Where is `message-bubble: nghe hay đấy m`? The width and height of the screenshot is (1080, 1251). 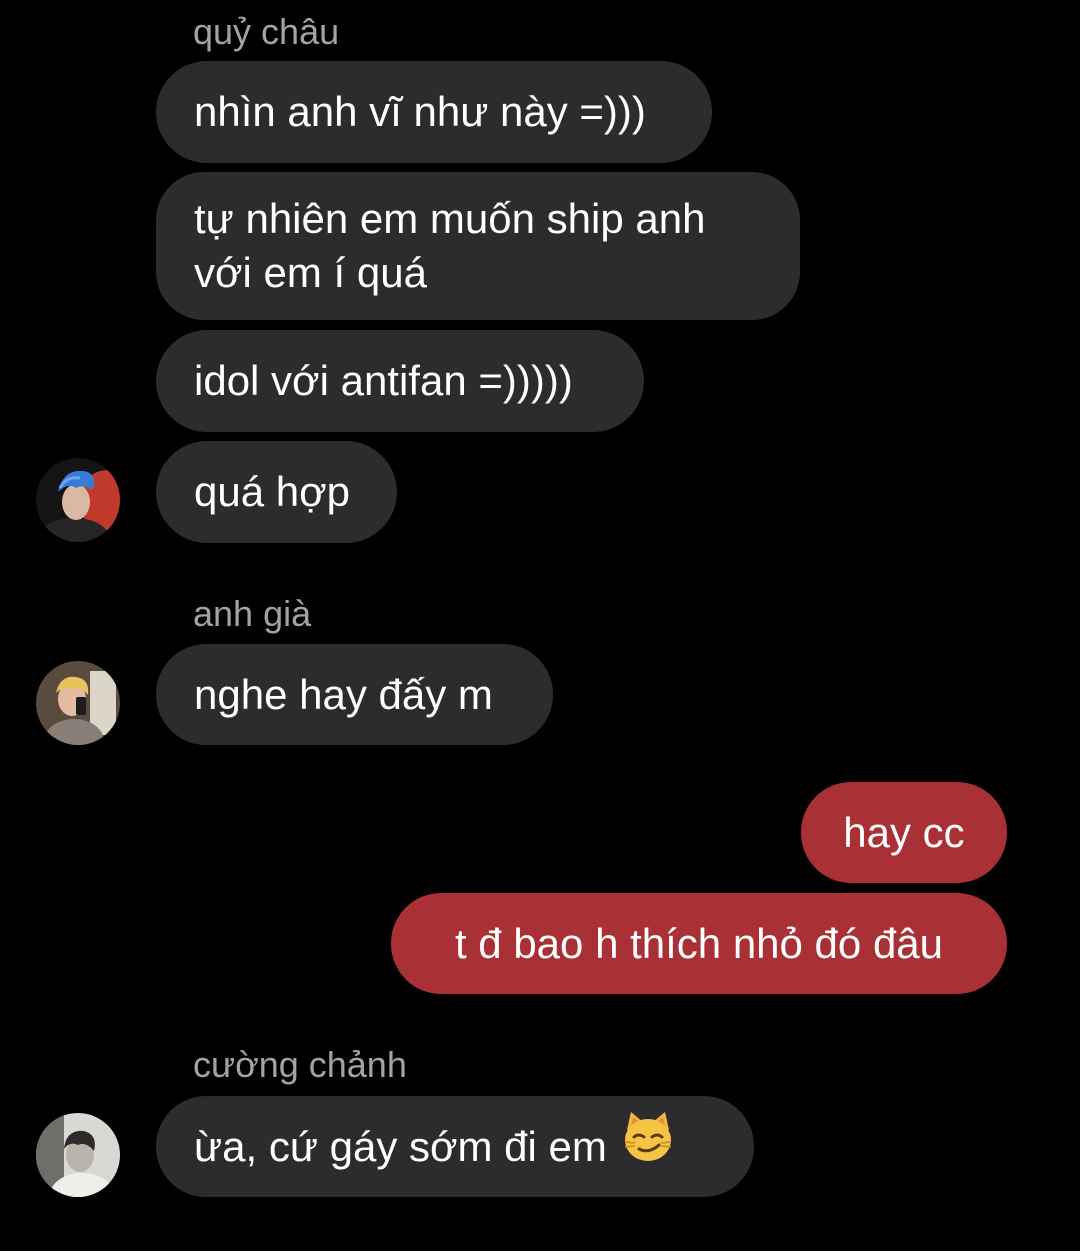
message-bubble: nghe hay đấy m is located at coordinates (354, 694).